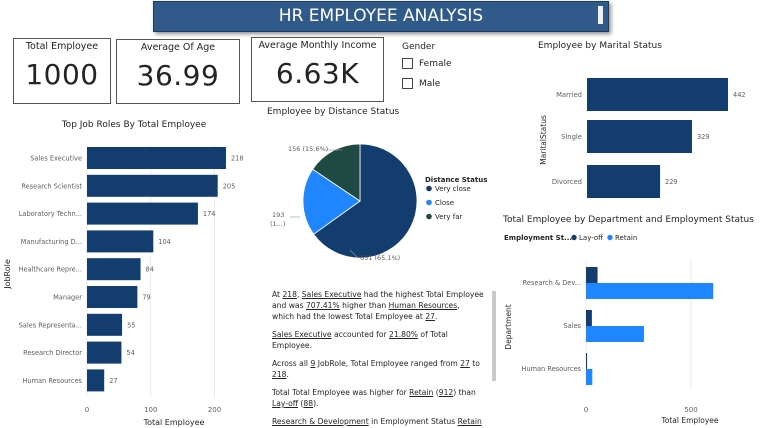  What do you see at coordinates (444, 203) in the screenshot?
I see `legend-label: Close` at bounding box center [444, 203].